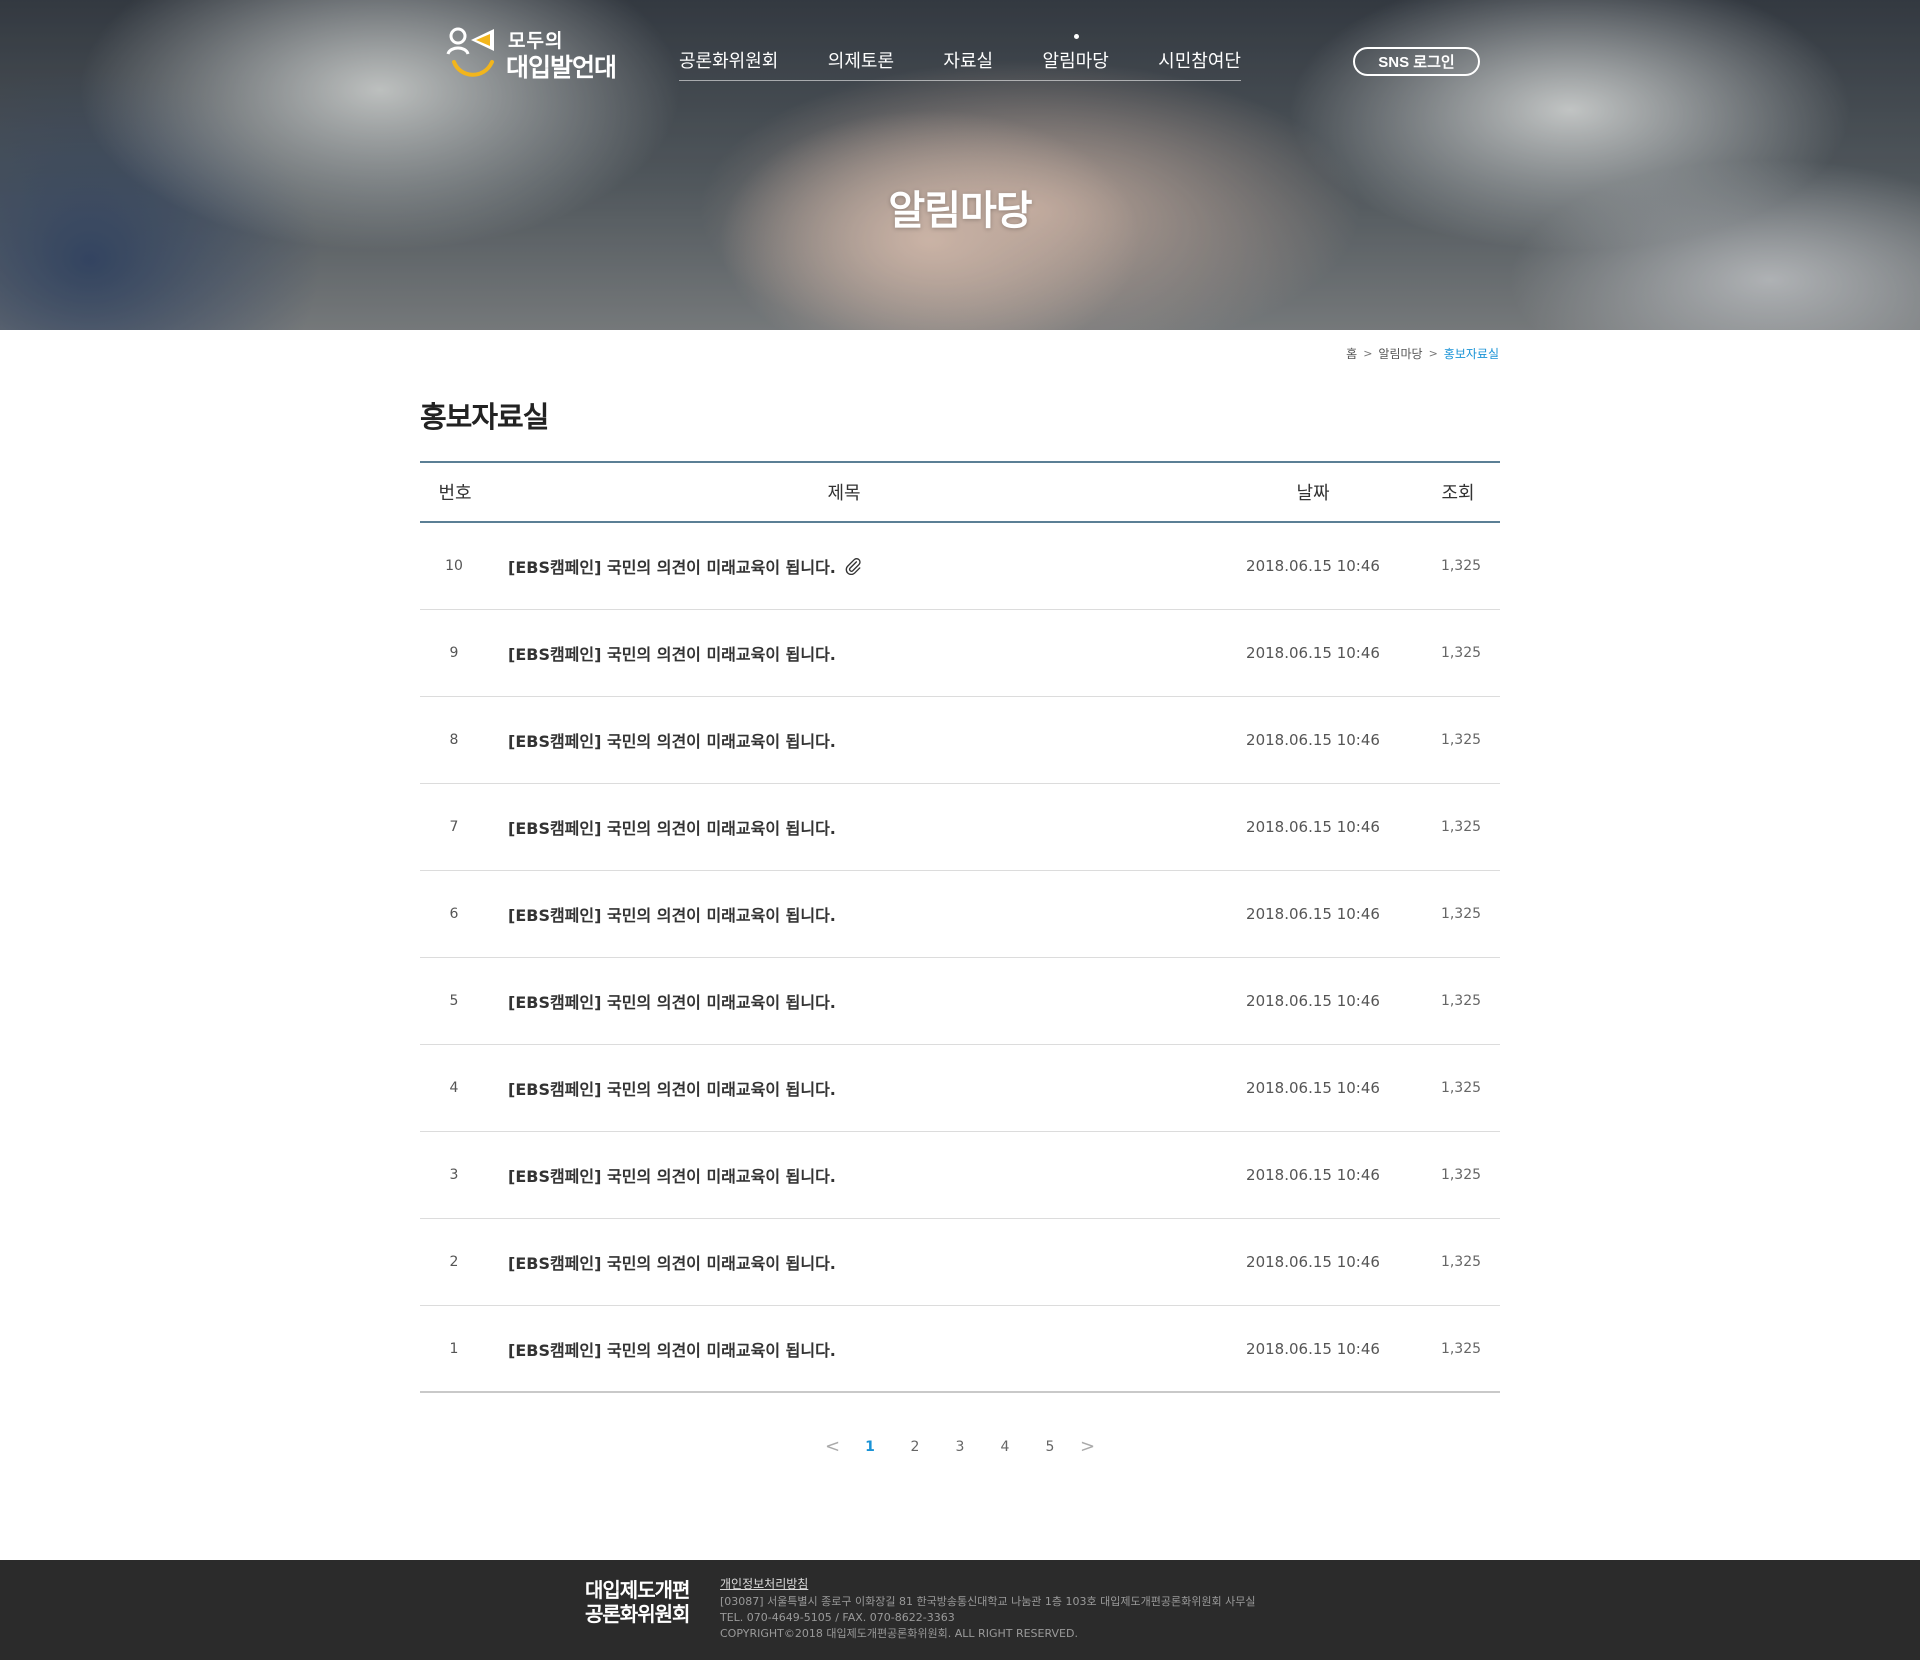 The width and height of the screenshot is (1920, 1660). I want to click on row-number: 9, so click(454, 653).